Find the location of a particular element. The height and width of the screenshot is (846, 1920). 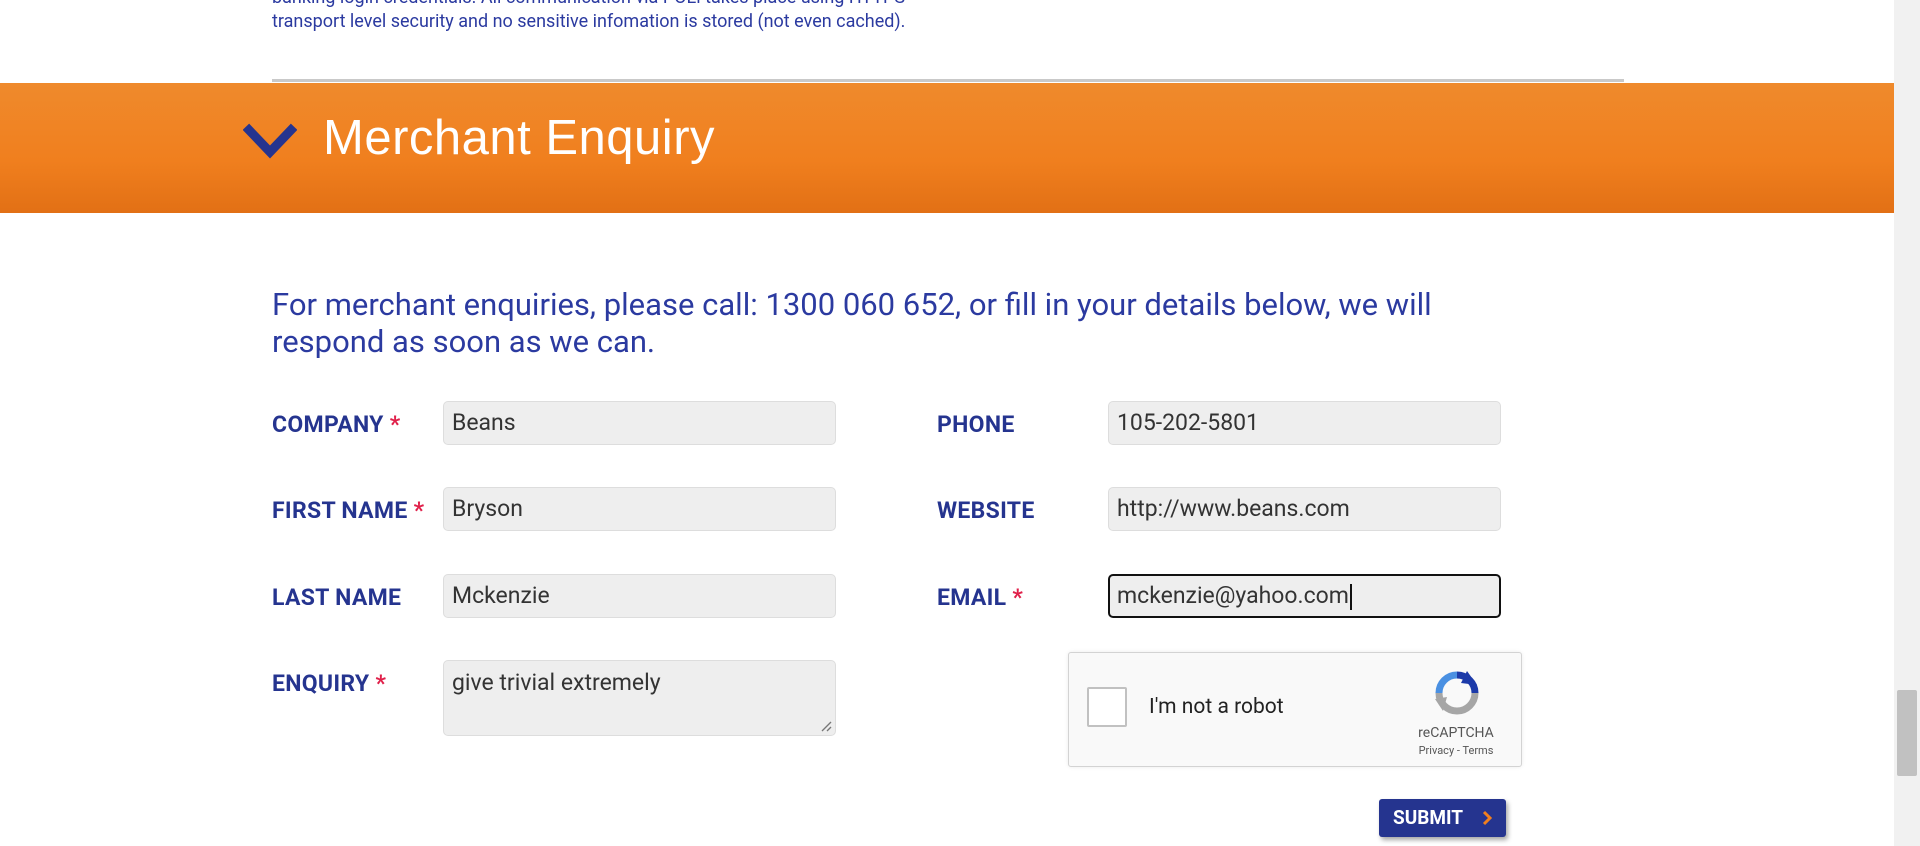

email-label: EMAIL * is located at coordinates (980, 597).